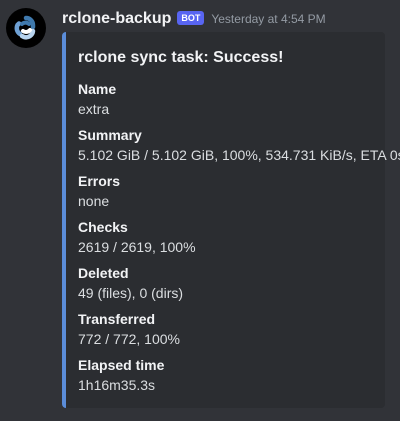  I want to click on field-label: Deleted, so click(103, 273).